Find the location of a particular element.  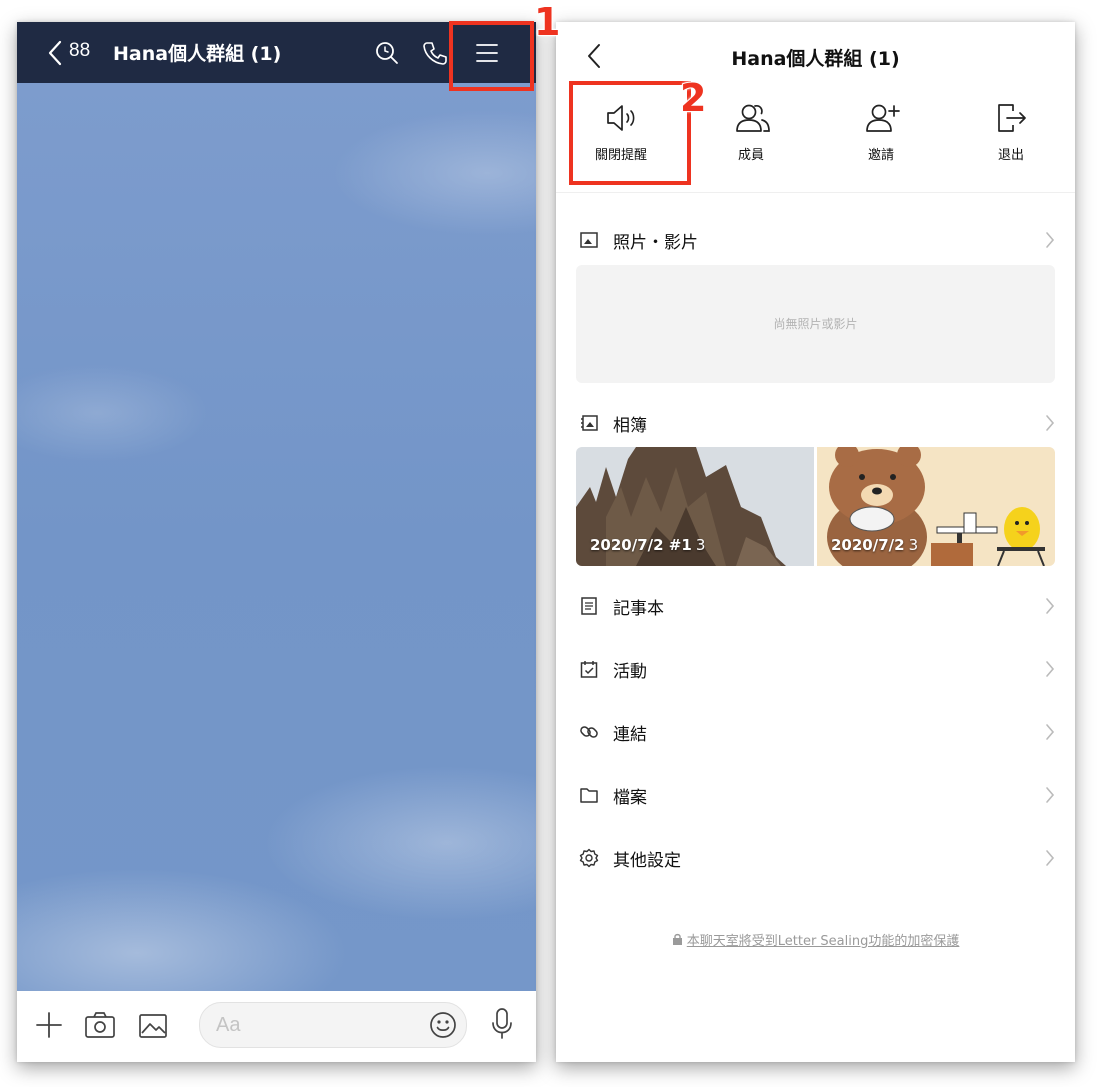

invite-button: 邀請 is located at coordinates (881, 141).